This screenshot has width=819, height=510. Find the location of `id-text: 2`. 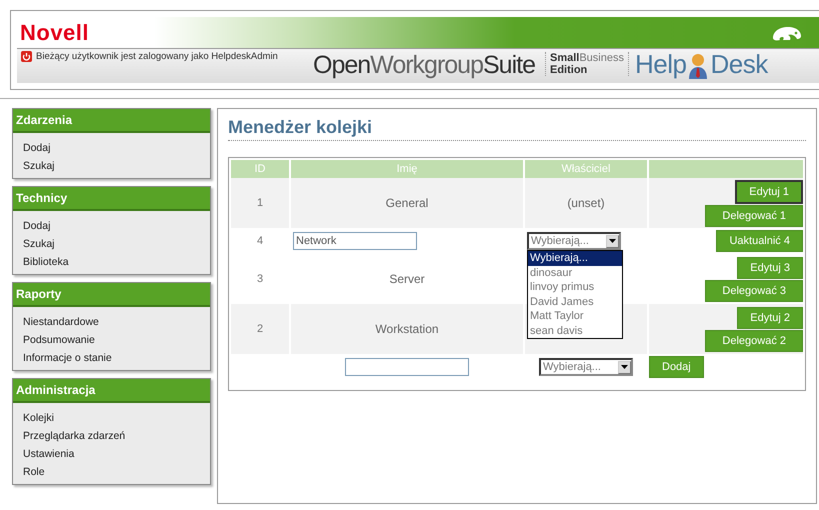

id-text: 2 is located at coordinates (260, 329).